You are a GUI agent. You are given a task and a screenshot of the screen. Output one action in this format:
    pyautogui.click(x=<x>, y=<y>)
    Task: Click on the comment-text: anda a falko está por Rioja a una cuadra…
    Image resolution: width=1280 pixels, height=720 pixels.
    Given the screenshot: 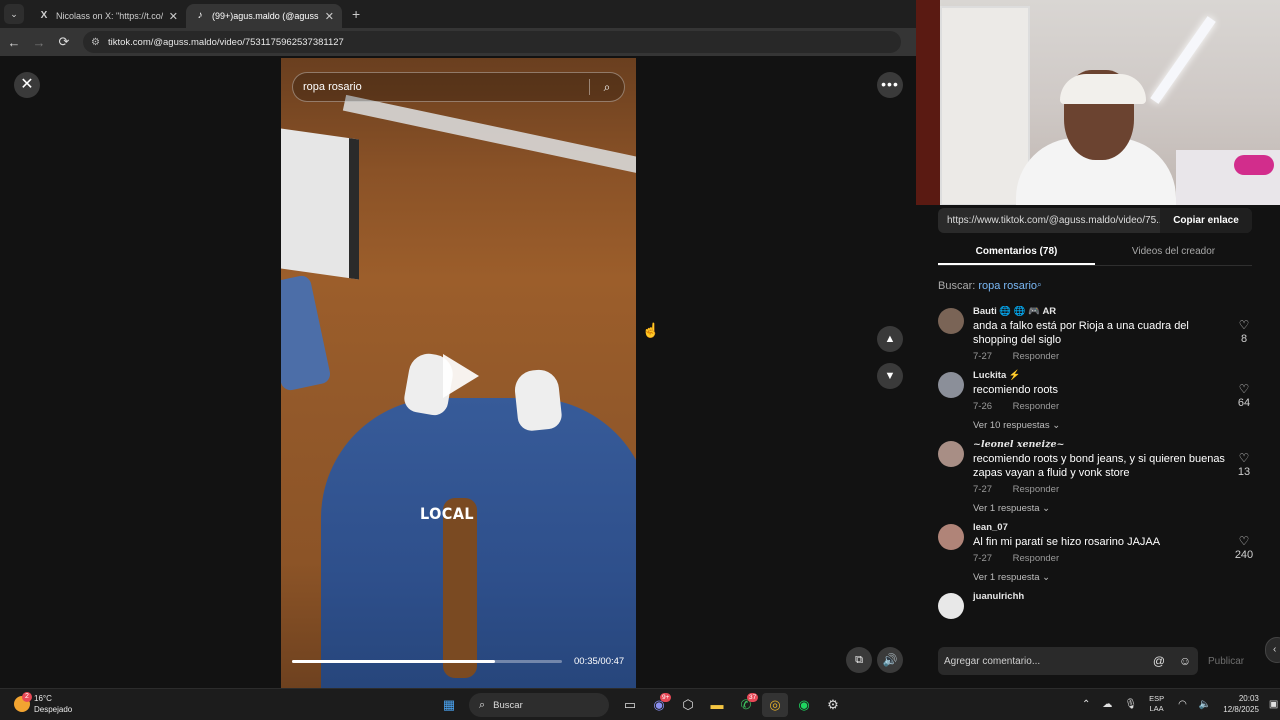 What is the action you would take?
    pyautogui.click(x=1081, y=333)
    